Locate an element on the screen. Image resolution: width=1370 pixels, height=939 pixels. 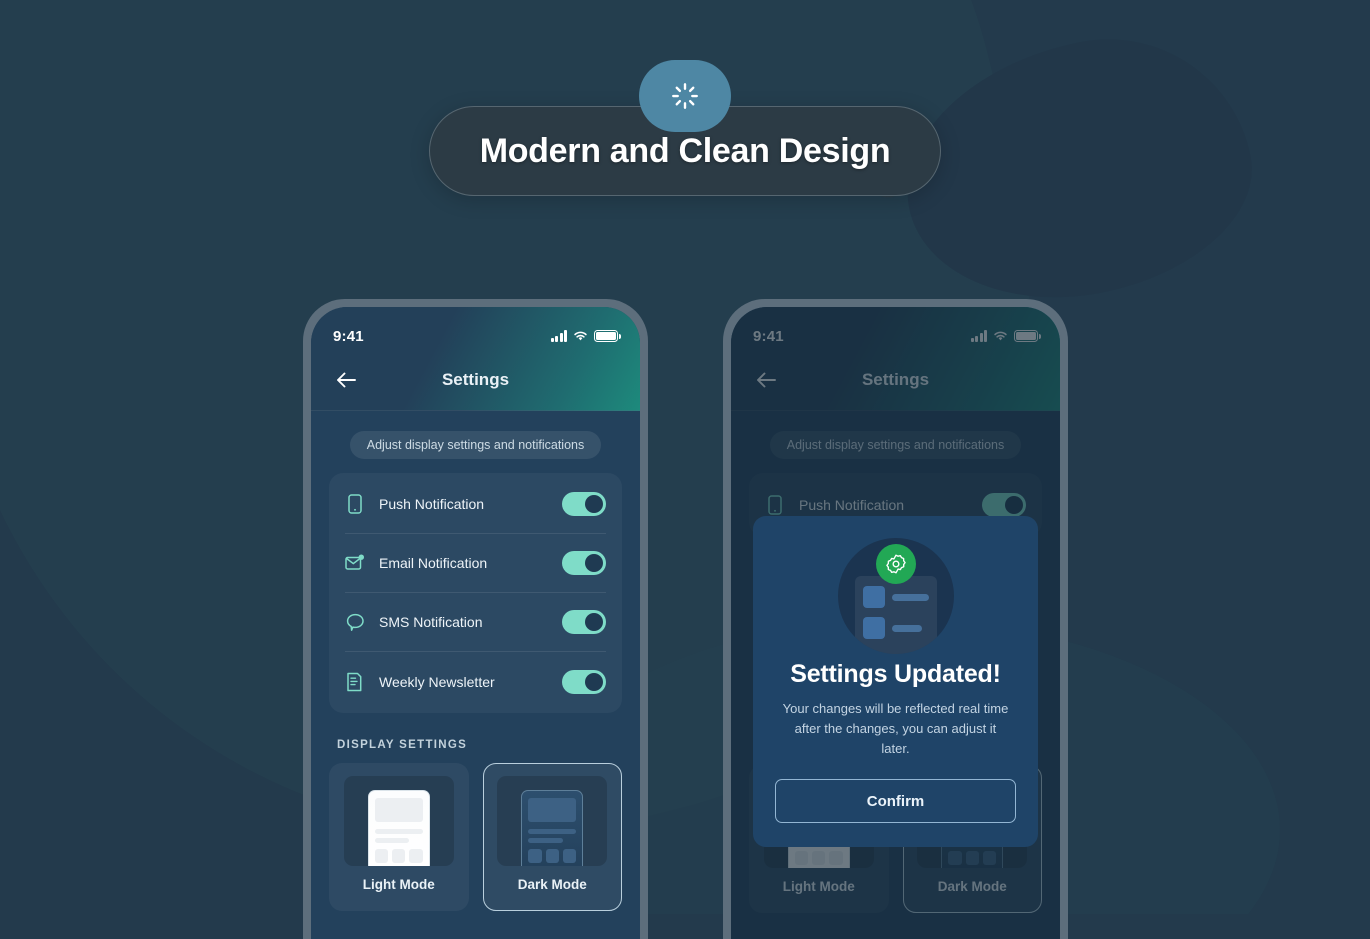
status-icons is located at coordinates (585, 336).